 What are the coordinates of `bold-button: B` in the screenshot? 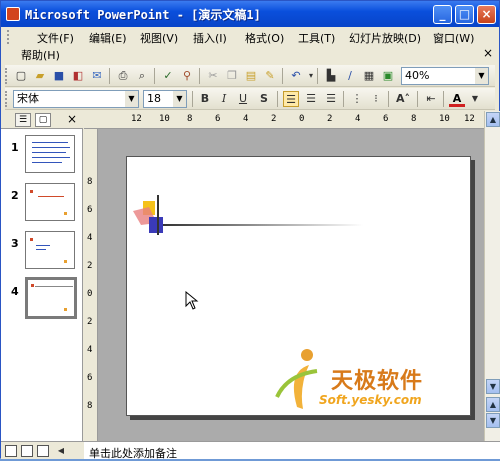 It's located at (205, 99).